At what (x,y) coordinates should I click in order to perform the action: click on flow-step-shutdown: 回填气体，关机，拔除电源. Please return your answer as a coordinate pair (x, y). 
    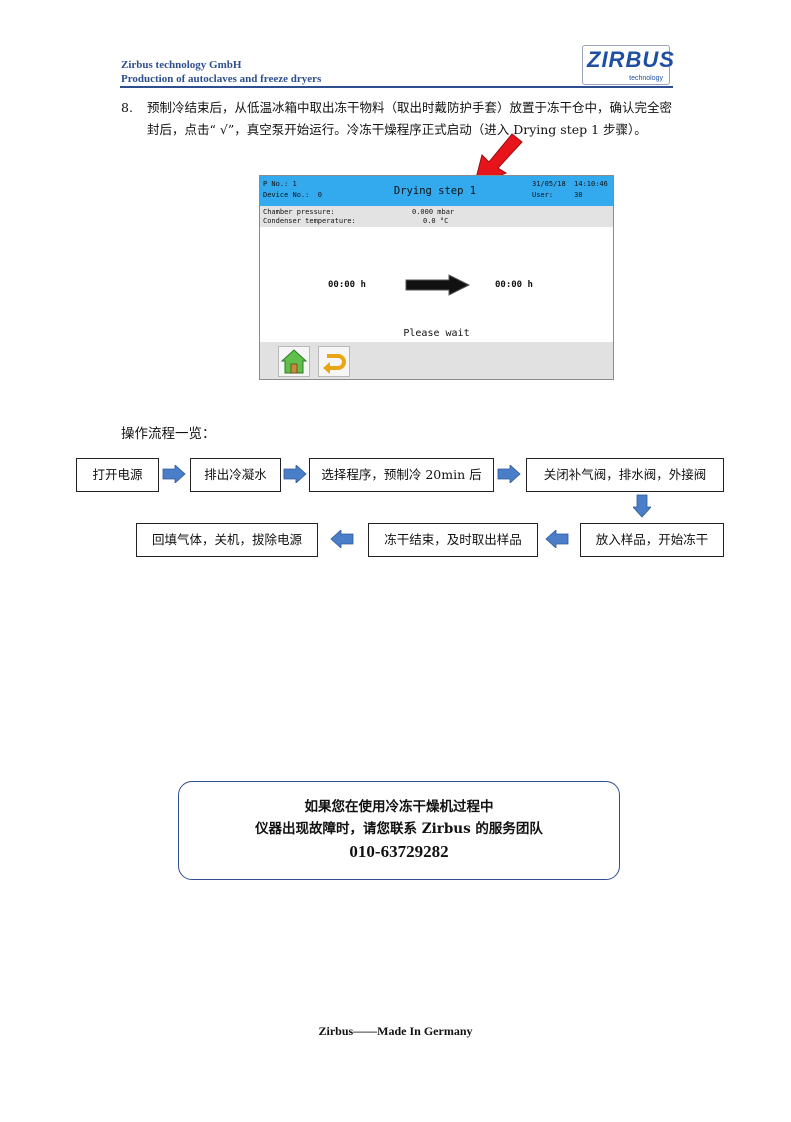
    Looking at the image, I should click on (227, 540).